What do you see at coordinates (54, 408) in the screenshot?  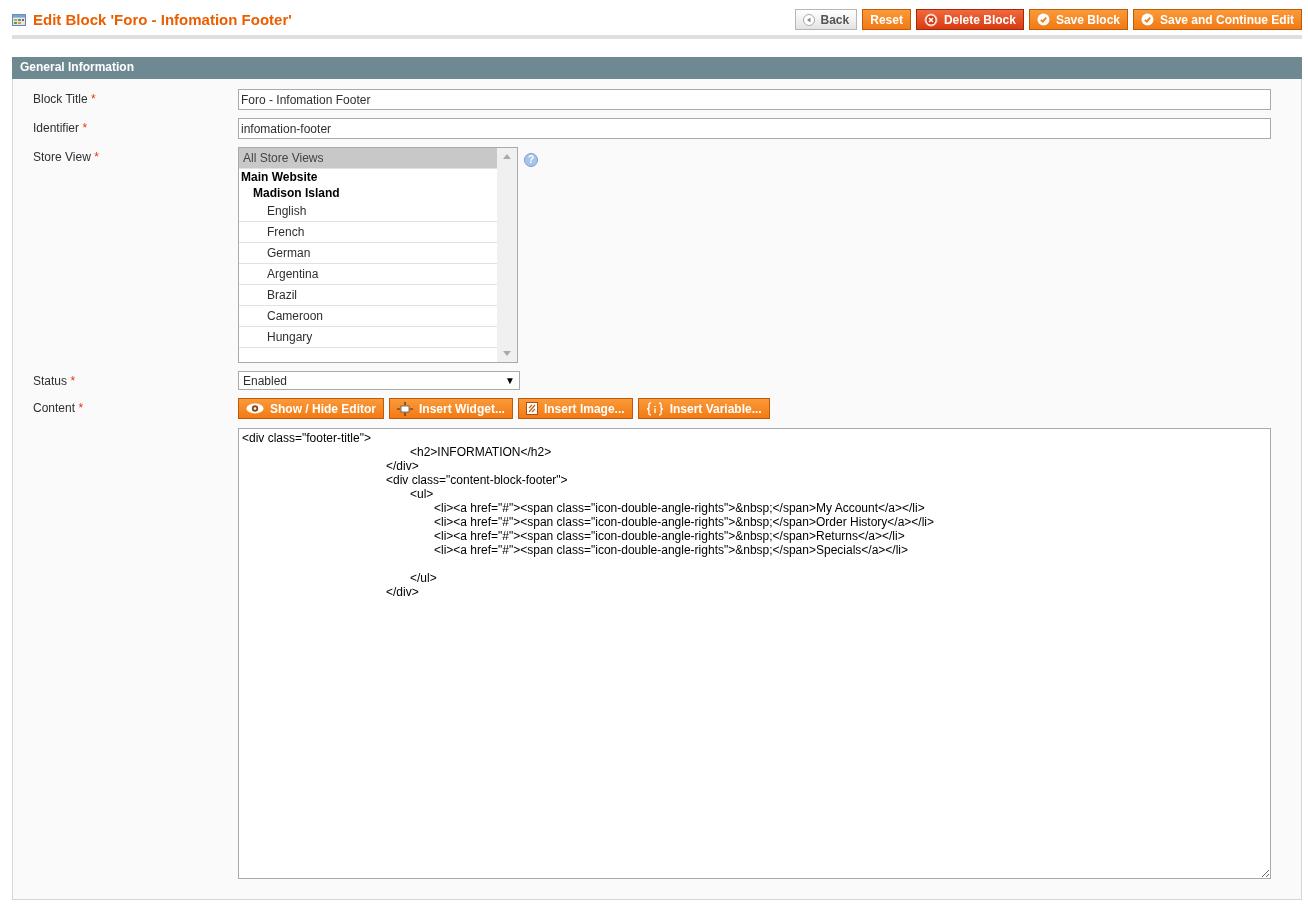 I see `field-label: Content` at bounding box center [54, 408].